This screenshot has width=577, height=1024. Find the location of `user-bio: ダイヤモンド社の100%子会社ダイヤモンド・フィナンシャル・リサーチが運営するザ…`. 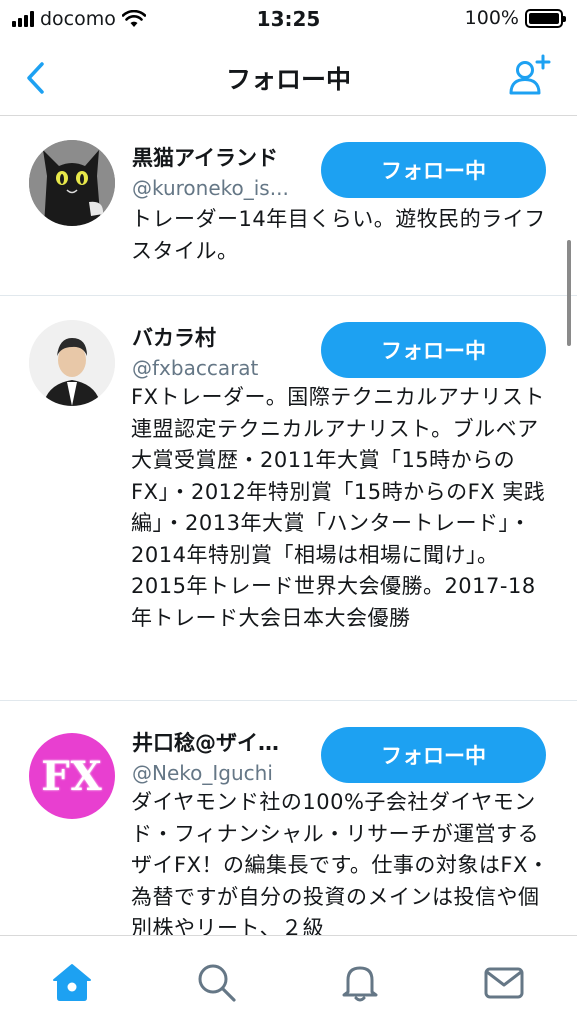

user-bio: ダイヤモンド社の100%子会社ダイヤモンド・フィナンシャル・リサーチが運営するザ… is located at coordinates (340, 862).